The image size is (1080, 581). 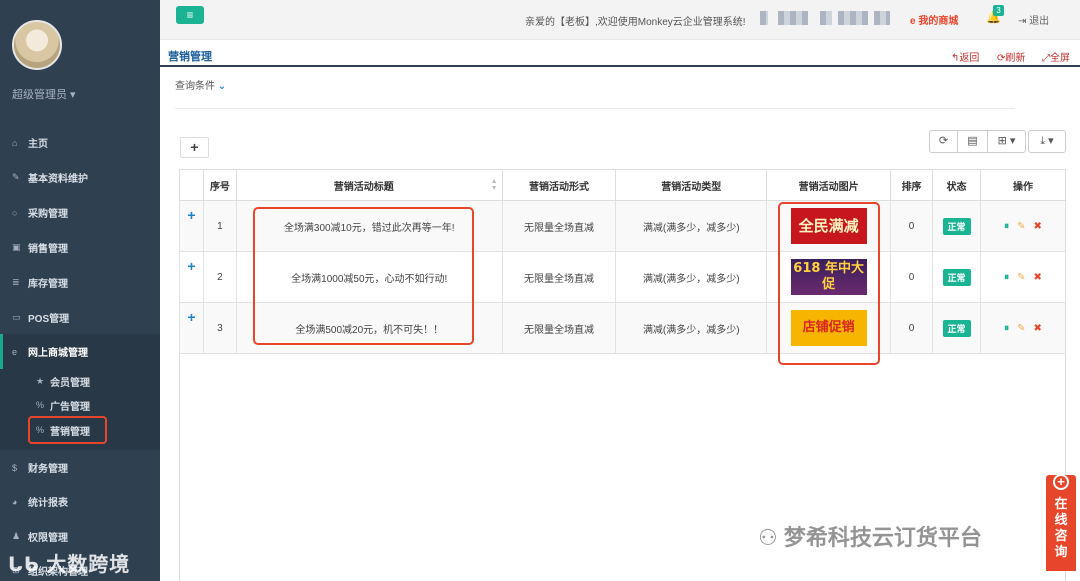 What do you see at coordinates (194, 147) in the screenshot?
I see `add-button: +` at bounding box center [194, 147].